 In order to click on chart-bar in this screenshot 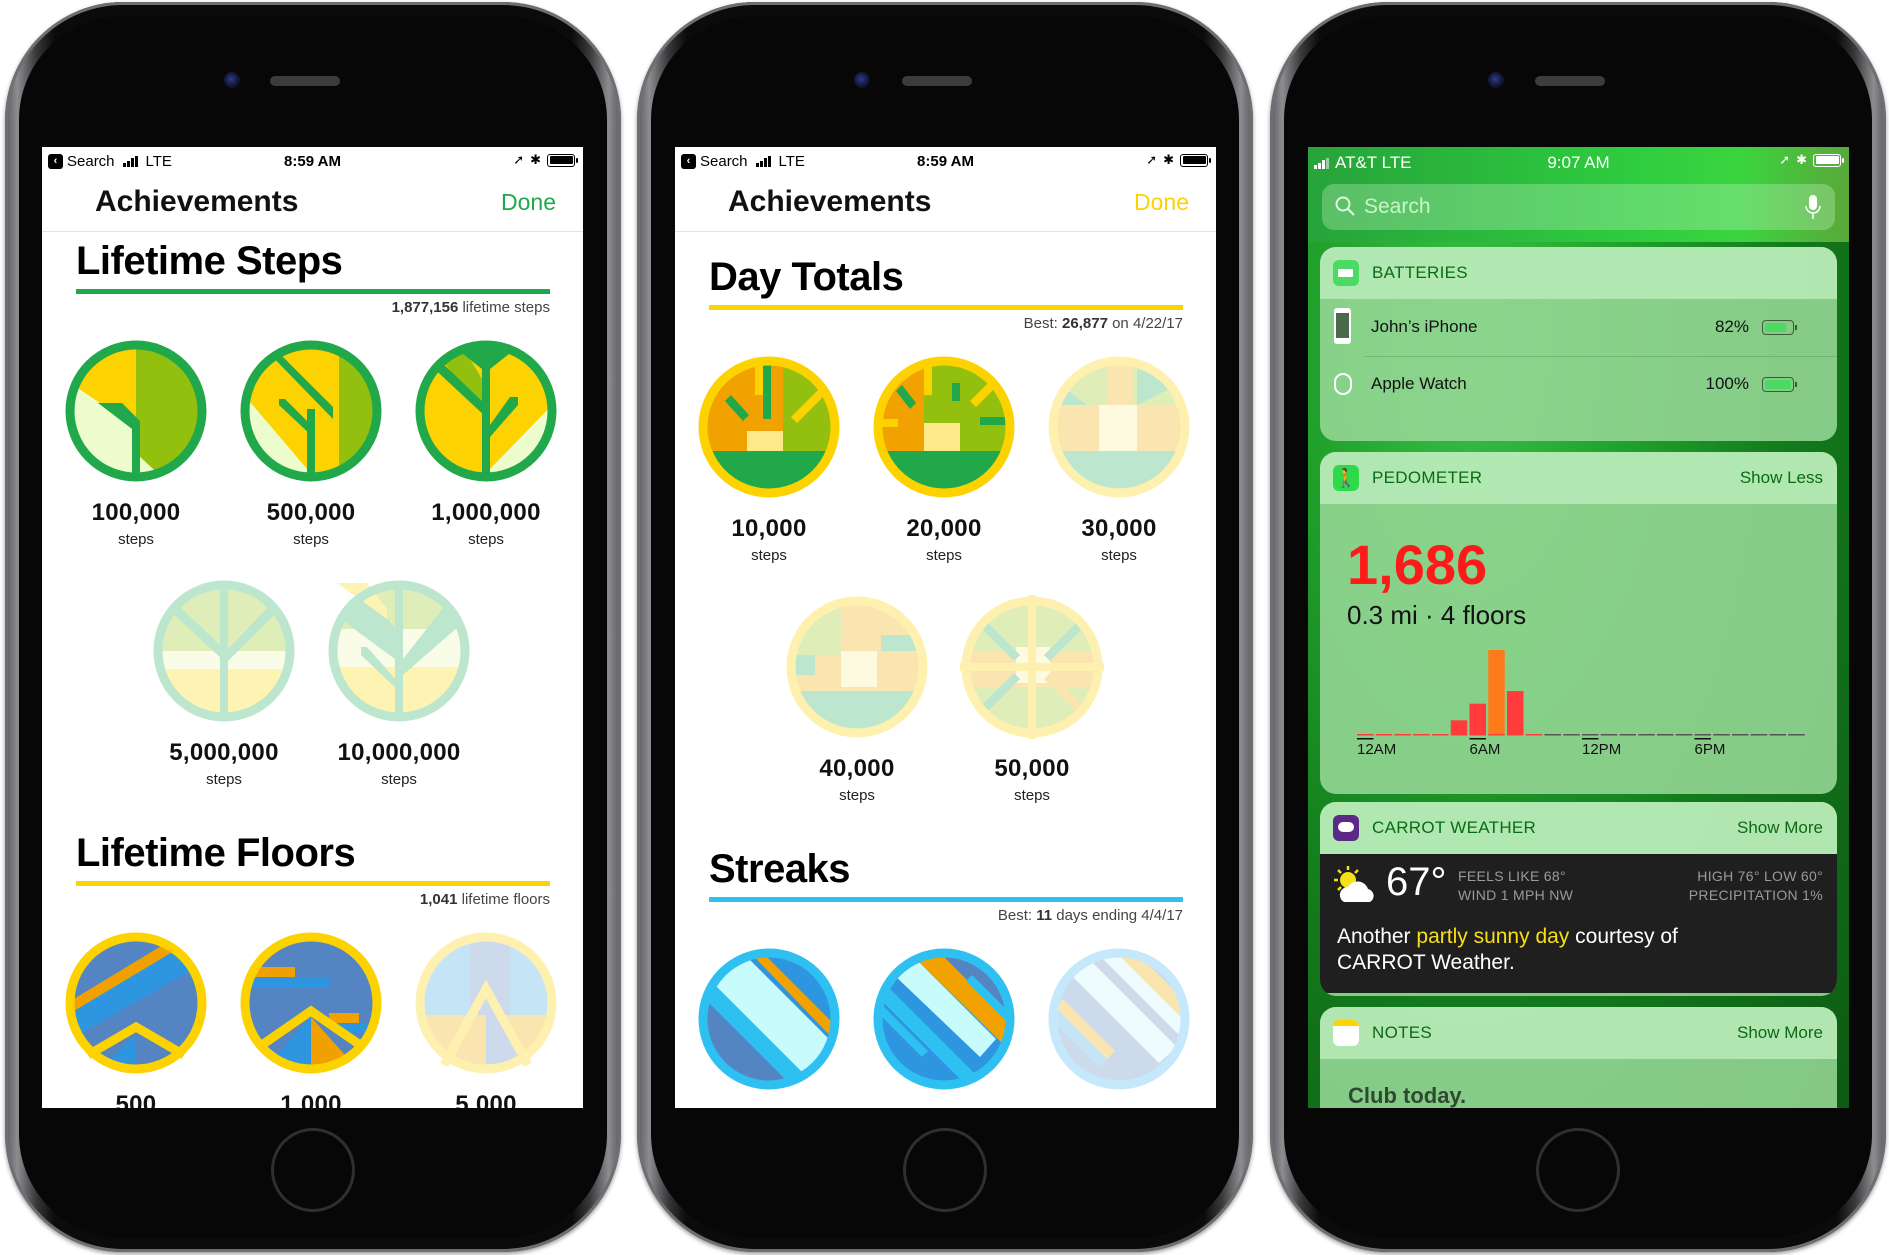, I will do `click(1459, 727)`.